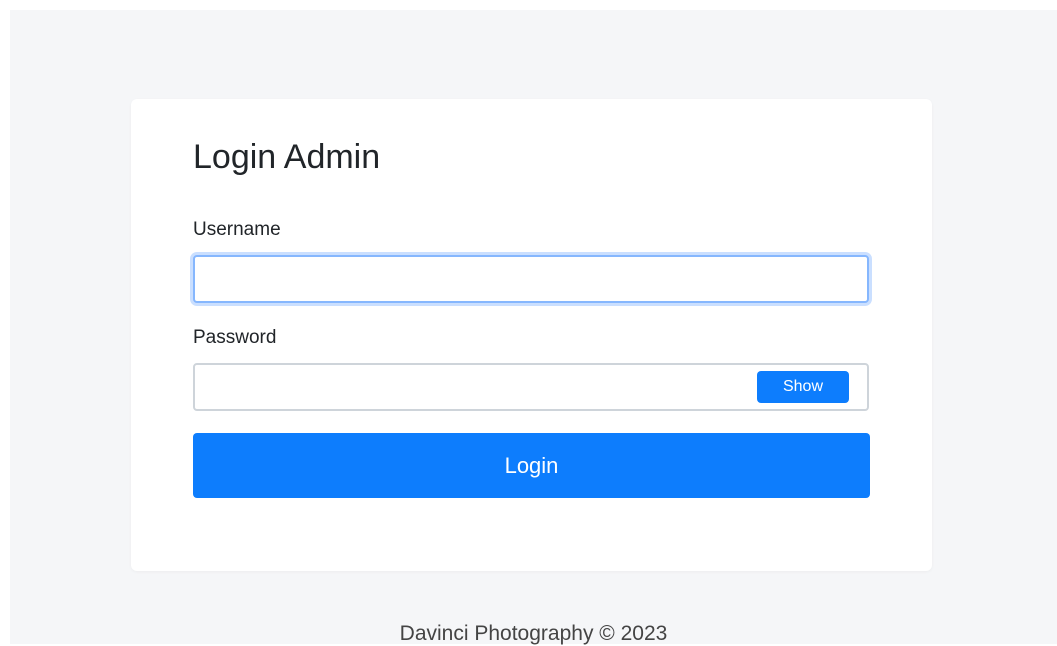  I want to click on password-label: Password, so click(235, 337).